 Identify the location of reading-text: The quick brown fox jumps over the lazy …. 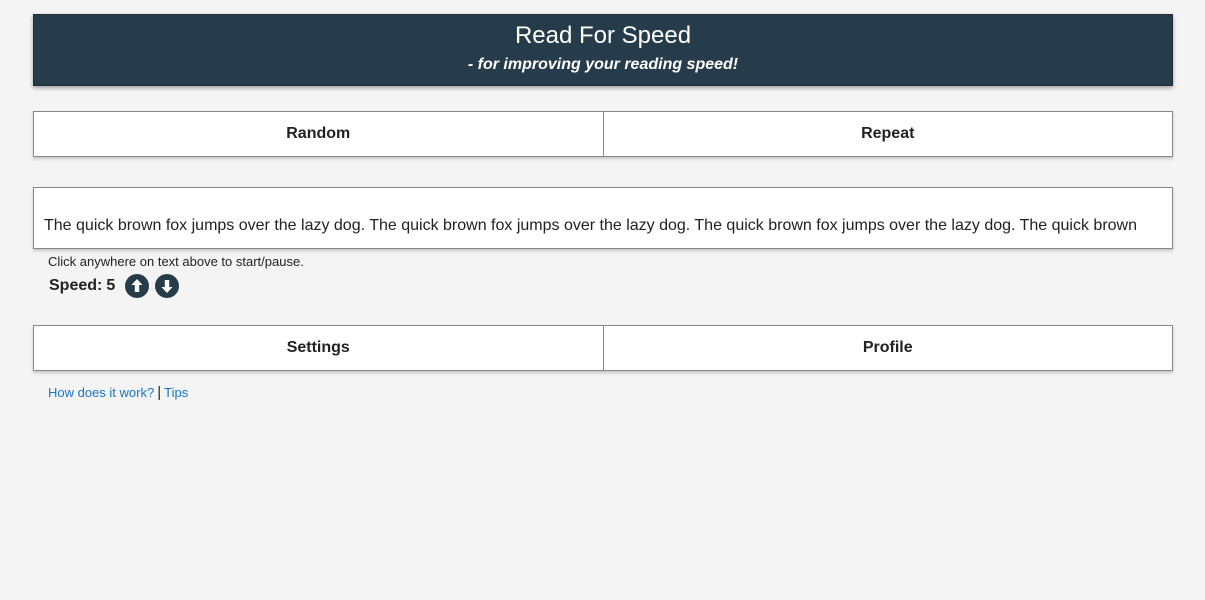
(590, 225).